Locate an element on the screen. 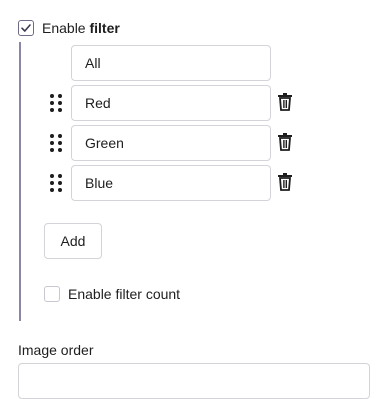 Image resolution: width=386 pixels, height=399 pixels. enable-filter-row: Enable filter is located at coordinates (69, 28).